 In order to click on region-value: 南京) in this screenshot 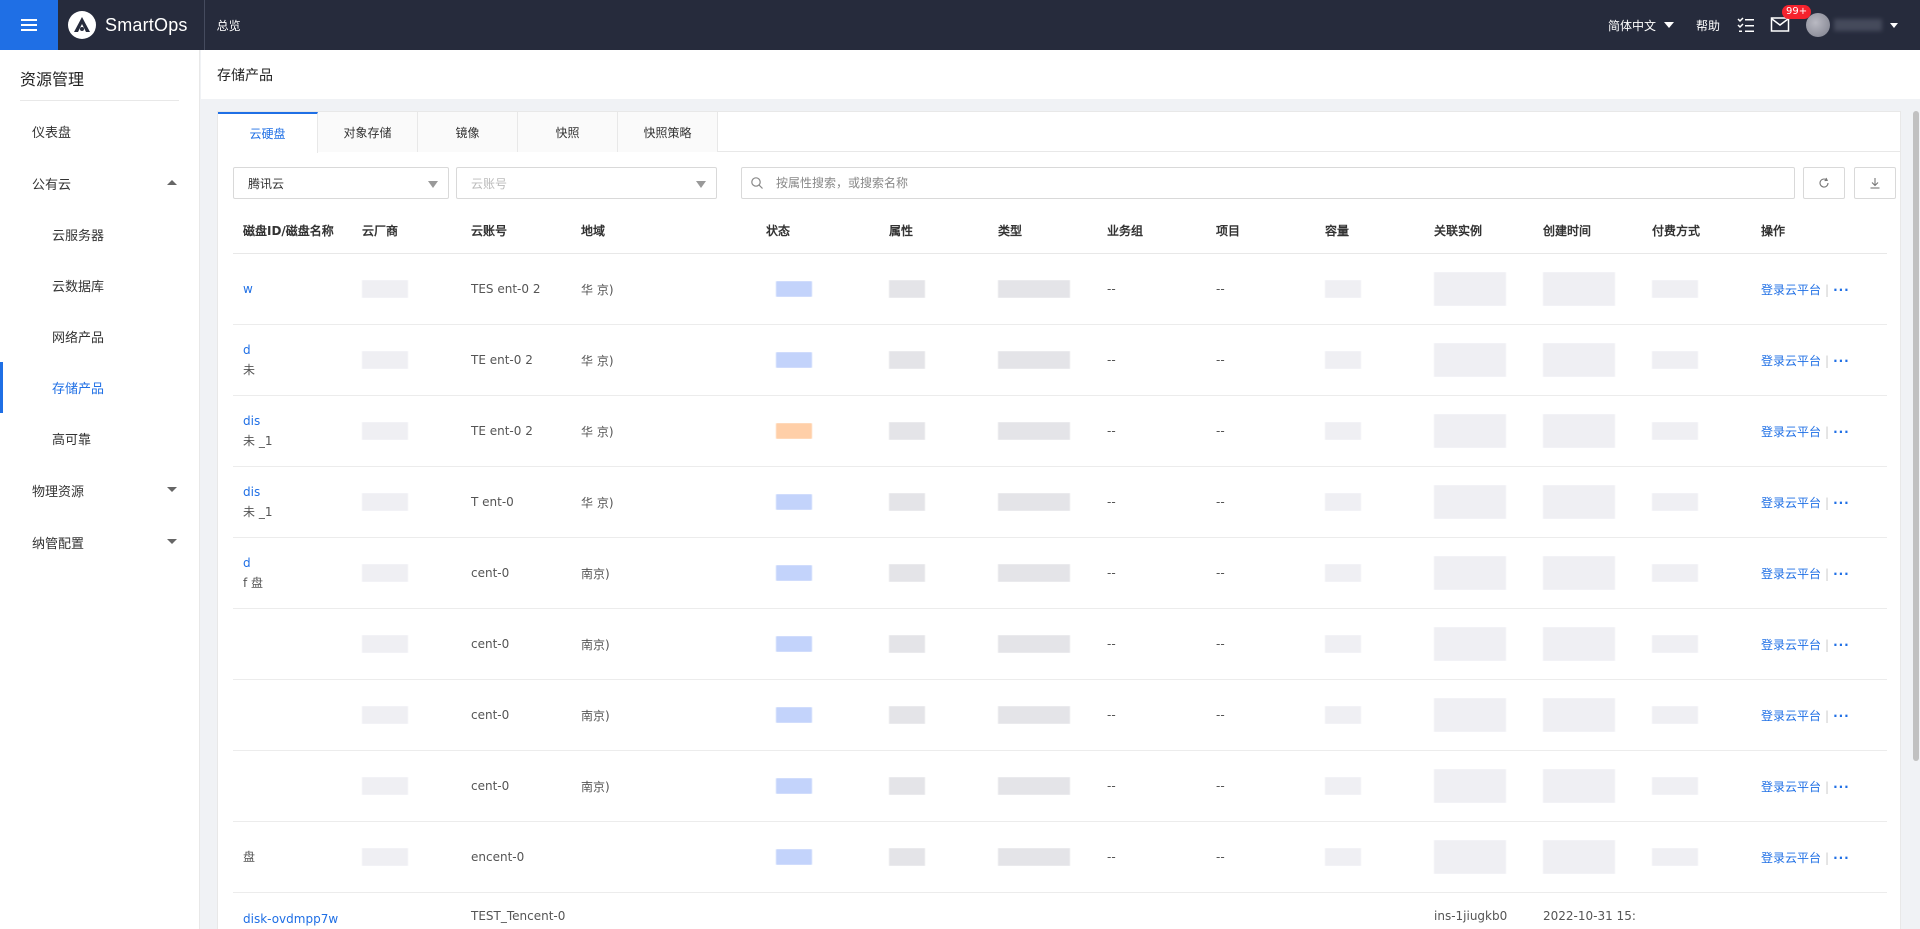, I will do `click(595, 786)`.